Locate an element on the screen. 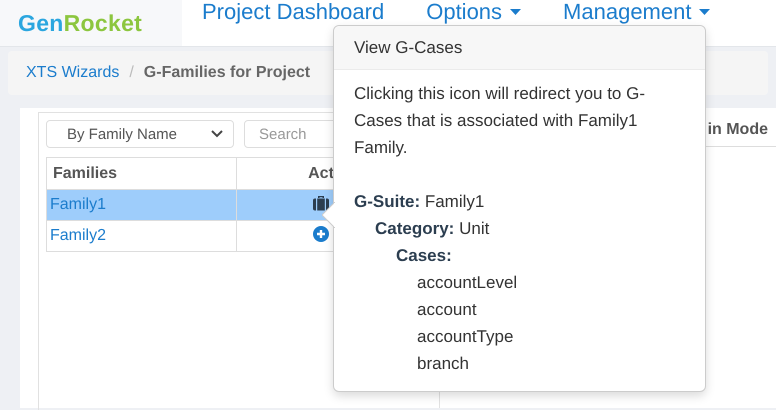 The width and height of the screenshot is (776, 410). nav-link: Management is located at coordinates (636, 12).